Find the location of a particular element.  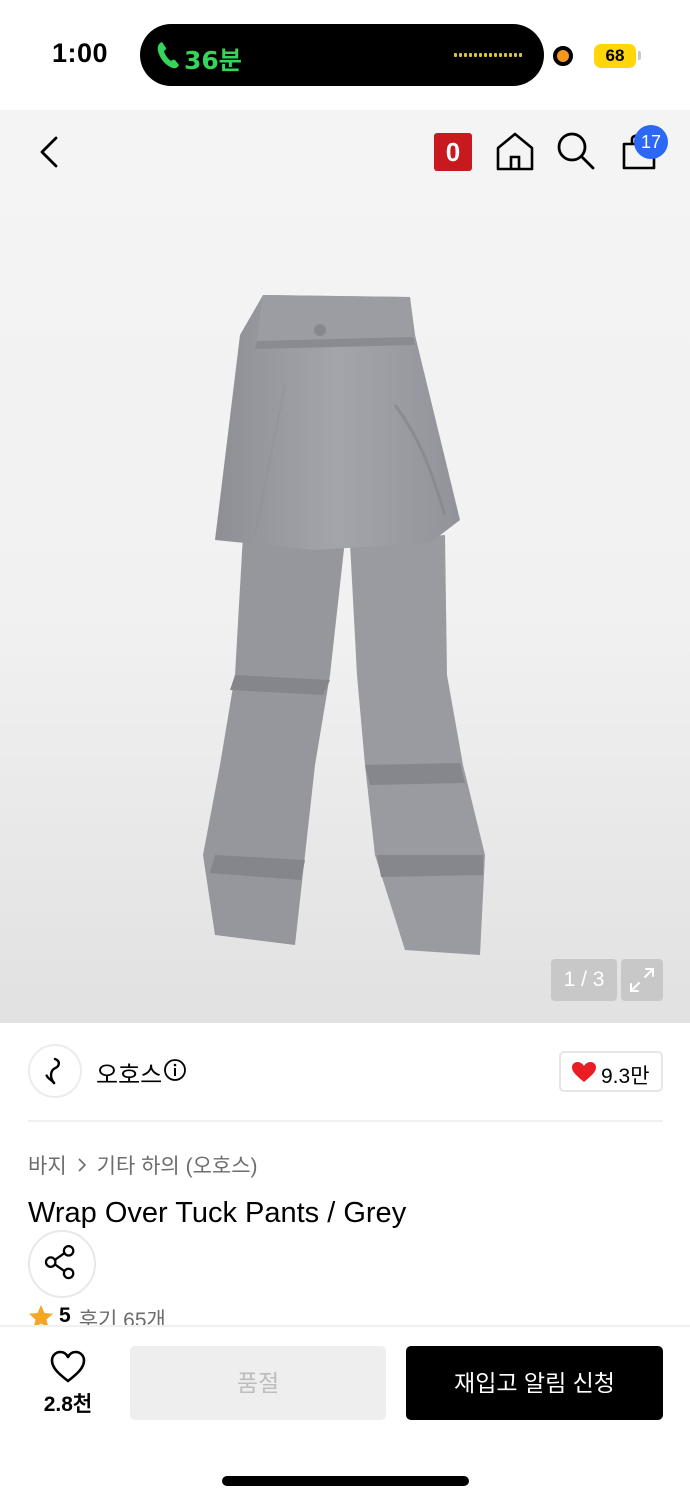

expand-image-button is located at coordinates (642, 980).